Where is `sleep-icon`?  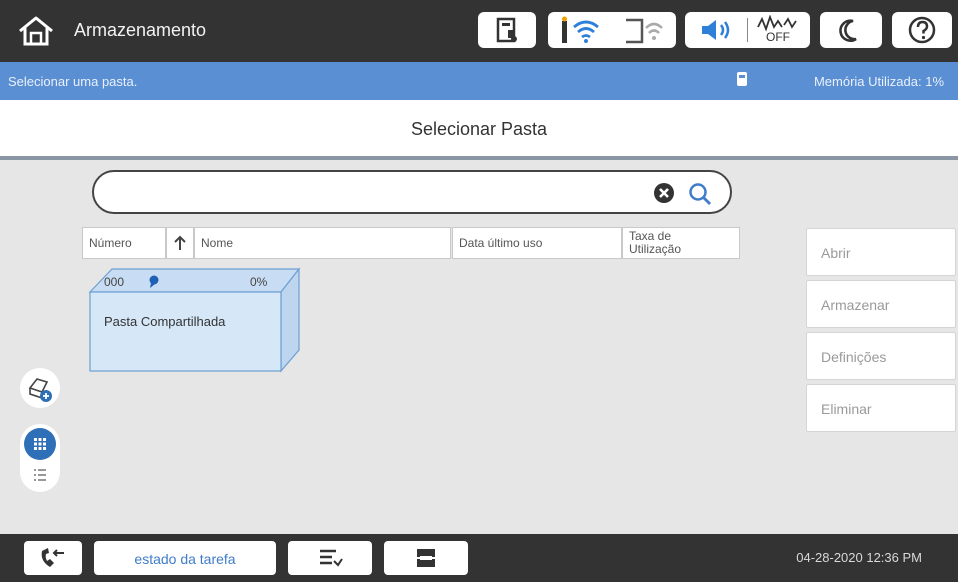 sleep-icon is located at coordinates (848, 30).